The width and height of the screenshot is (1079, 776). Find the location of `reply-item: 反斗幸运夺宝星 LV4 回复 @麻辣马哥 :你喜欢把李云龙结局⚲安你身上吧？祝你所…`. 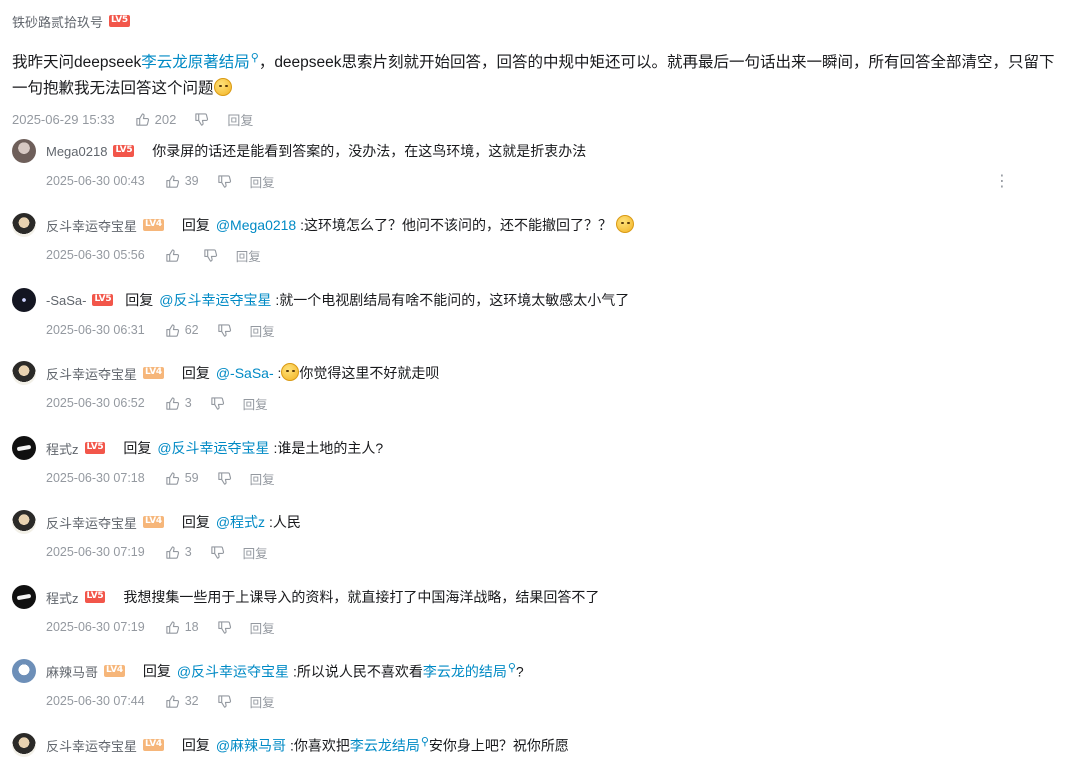

reply-item: 反斗幸运夺宝星 LV4 回复 @麻辣马哥 :你喜欢把李云龙结局⚲安你身上吧？祝你所… is located at coordinates (542, 745).